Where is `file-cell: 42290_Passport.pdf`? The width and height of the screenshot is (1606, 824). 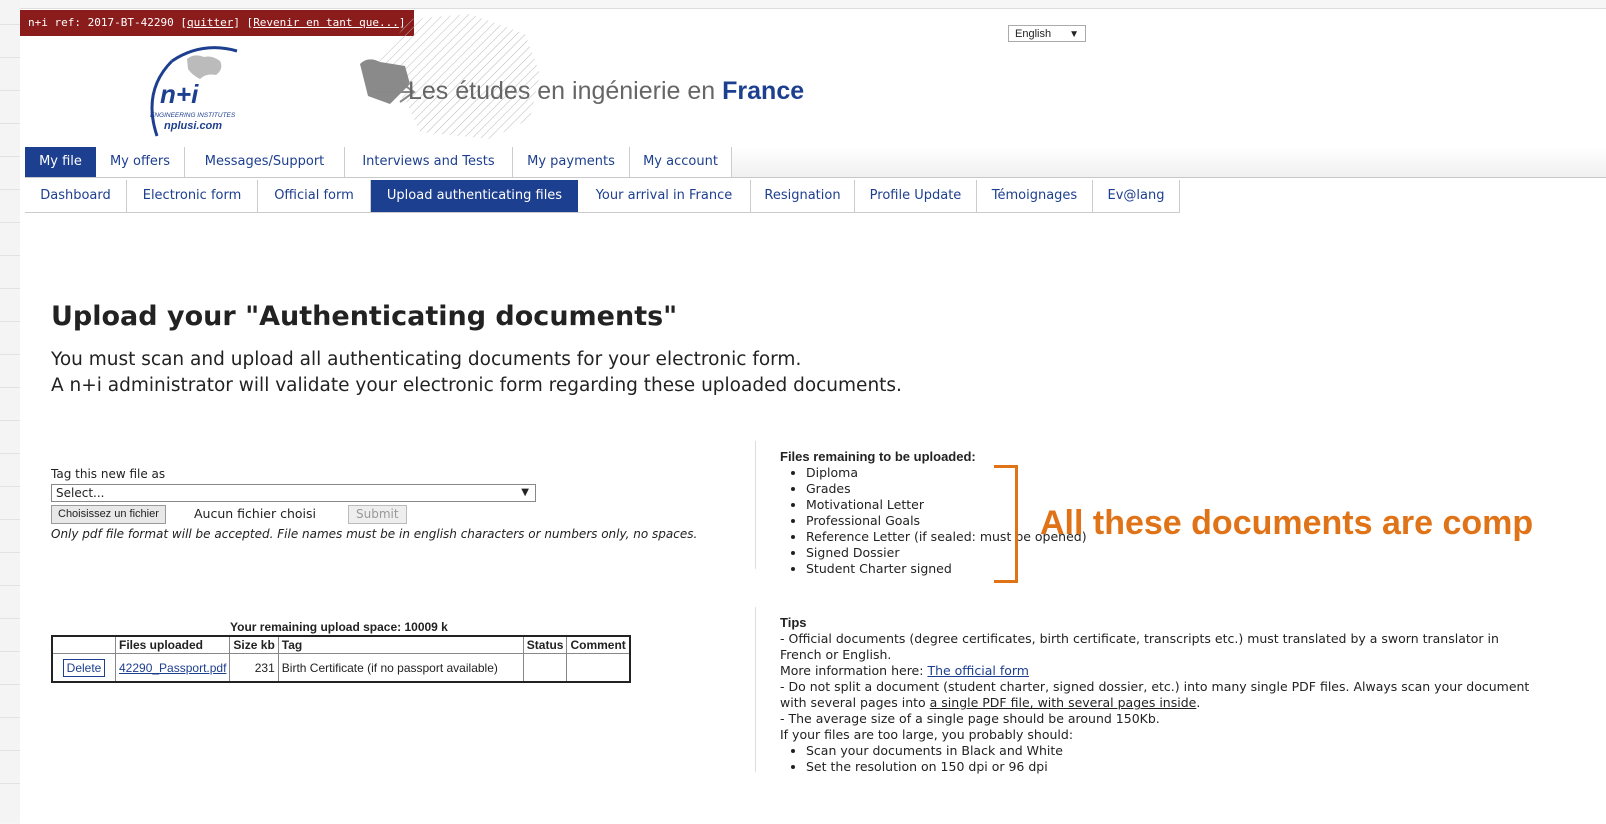
file-cell: 42290_Passport.pdf is located at coordinates (172, 668).